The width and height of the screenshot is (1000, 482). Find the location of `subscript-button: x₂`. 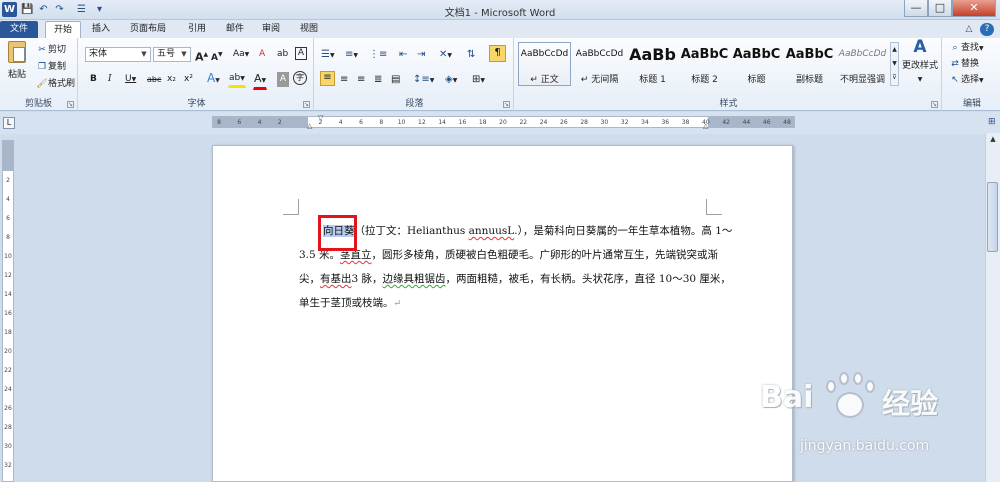

subscript-button: x₂ is located at coordinates (171, 79).